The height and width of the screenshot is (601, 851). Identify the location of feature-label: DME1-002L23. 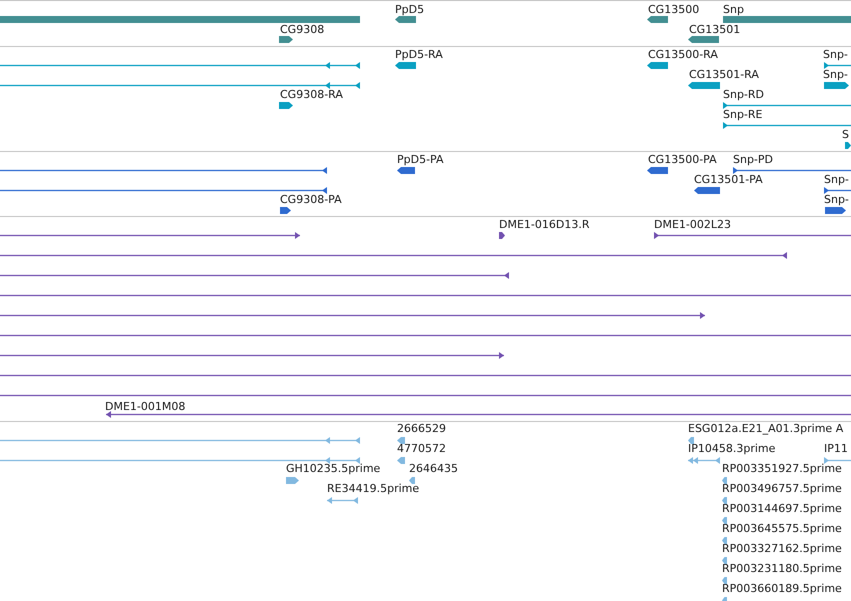
(692, 224).